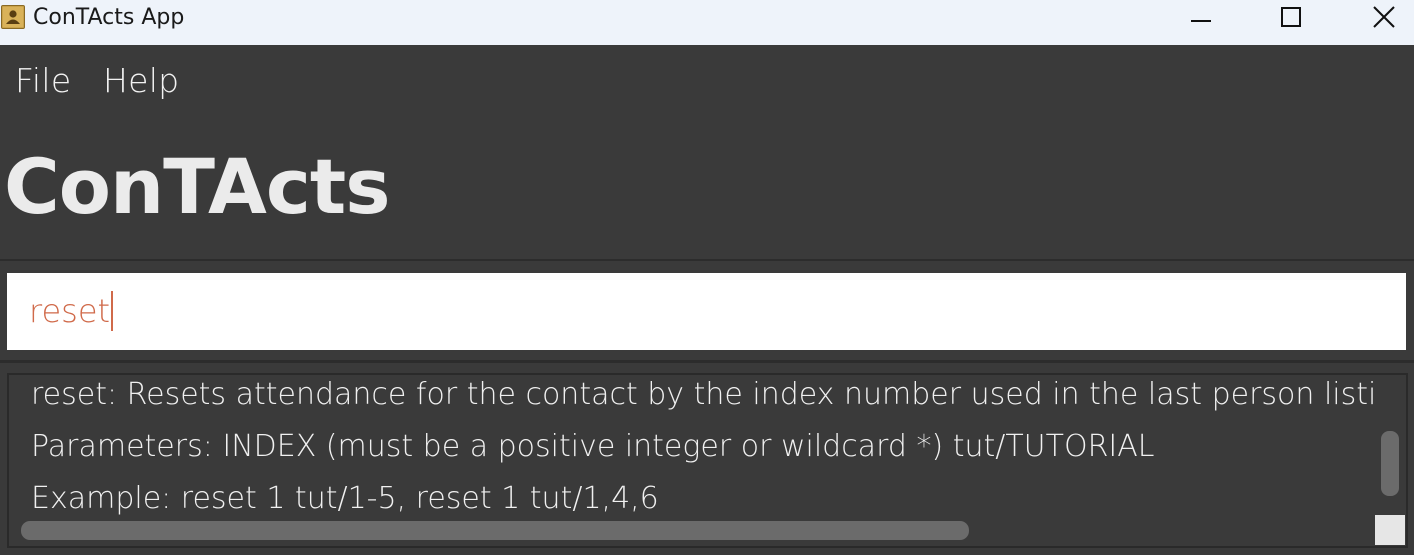  What do you see at coordinates (1390, 463) in the screenshot?
I see `vertical-scroll-thumb` at bounding box center [1390, 463].